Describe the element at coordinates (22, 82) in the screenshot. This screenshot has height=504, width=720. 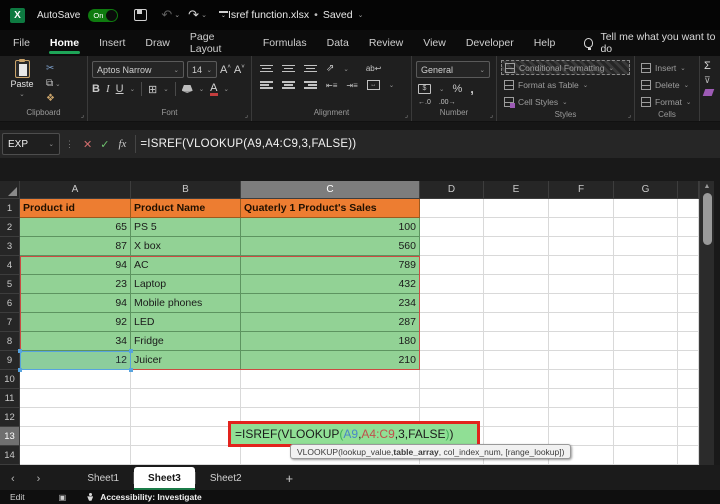
I see `paste-button: Paste ⌄` at that location.